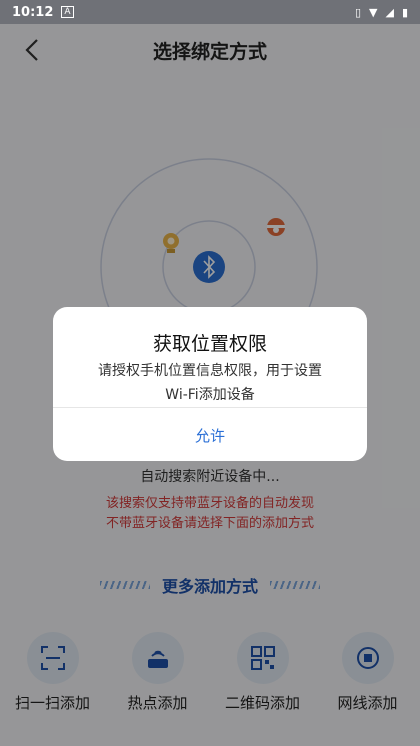 The image size is (420, 746). Describe the element at coordinates (210, 407) in the screenshot. I see `dialog-divider` at that location.